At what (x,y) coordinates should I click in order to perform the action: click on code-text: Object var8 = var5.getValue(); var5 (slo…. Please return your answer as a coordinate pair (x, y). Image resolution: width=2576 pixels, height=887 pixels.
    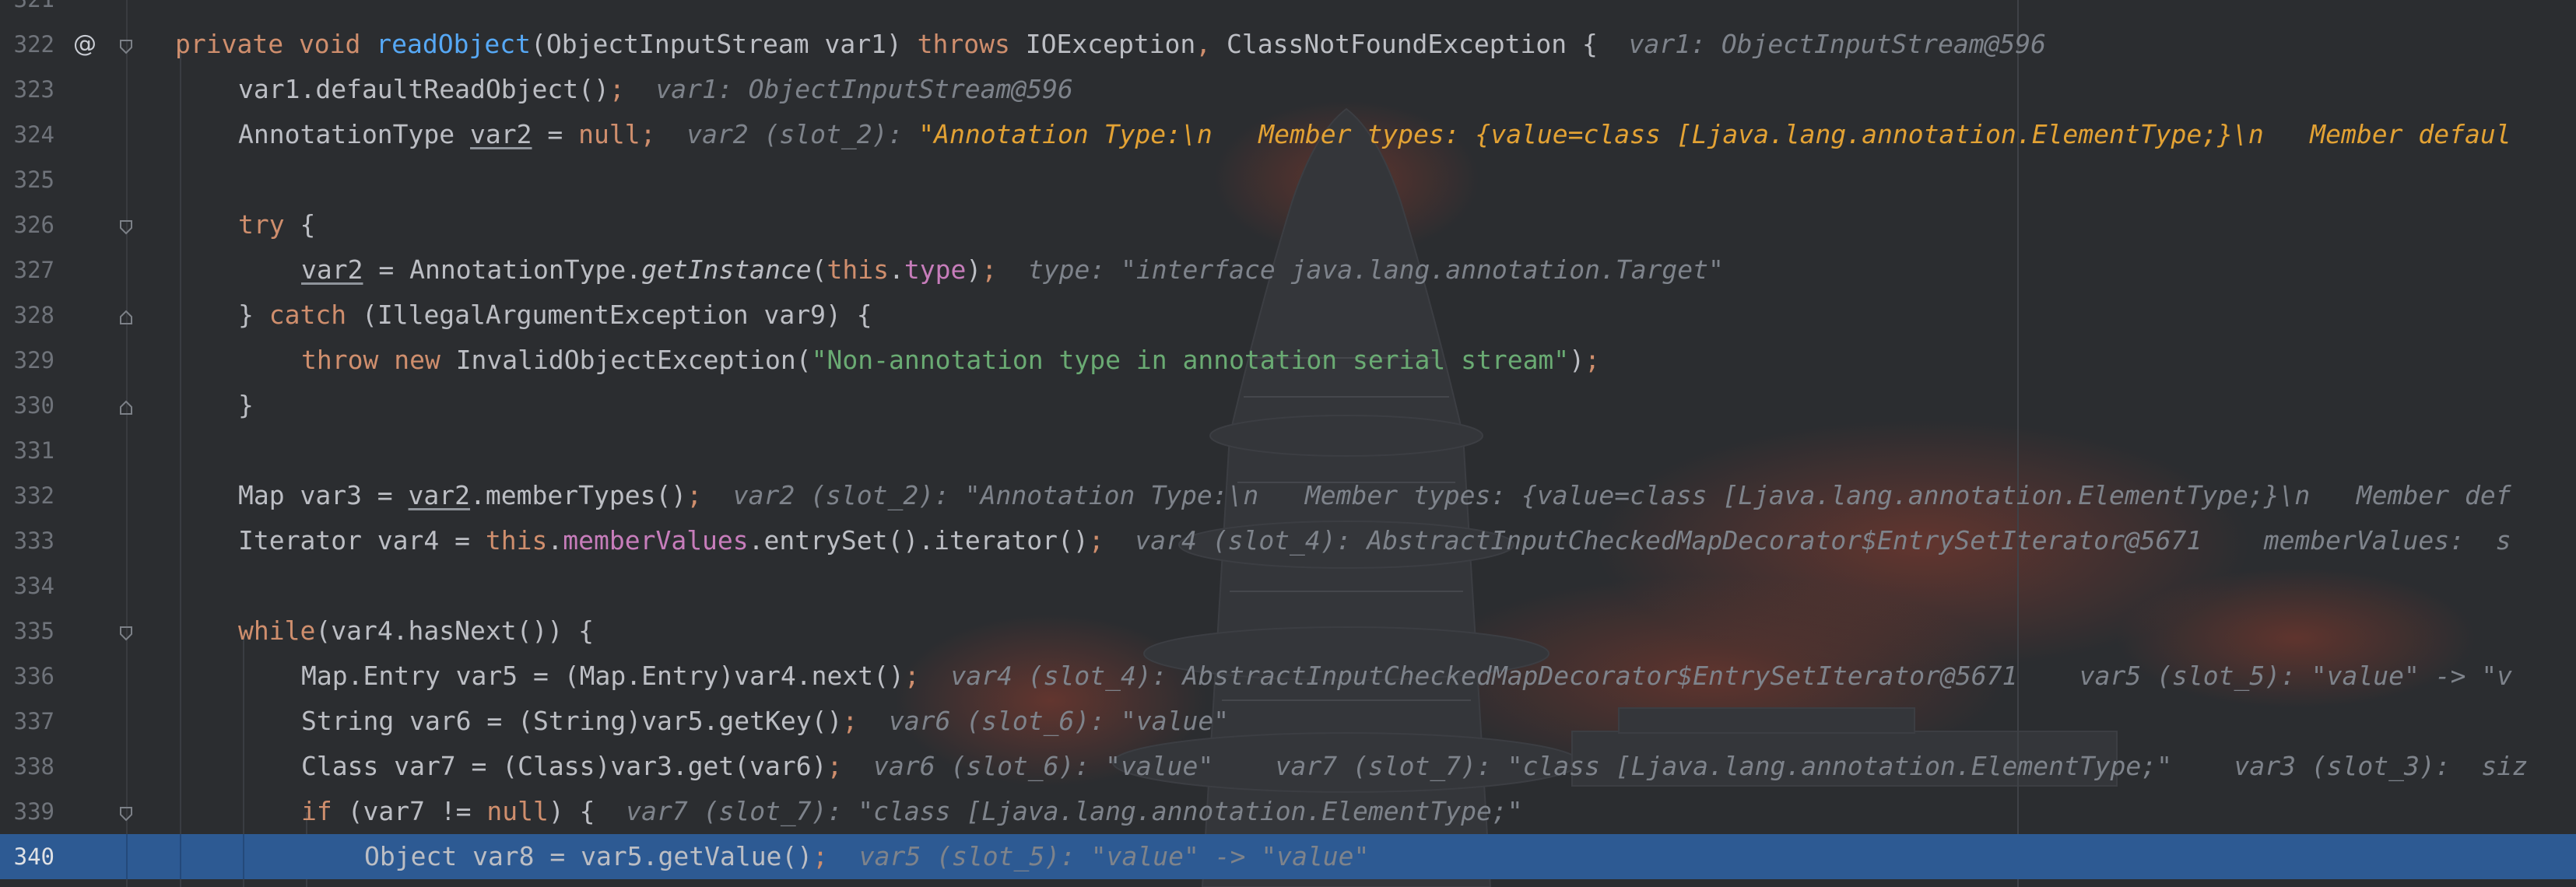
    Looking at the image, I should click on (867, 856).